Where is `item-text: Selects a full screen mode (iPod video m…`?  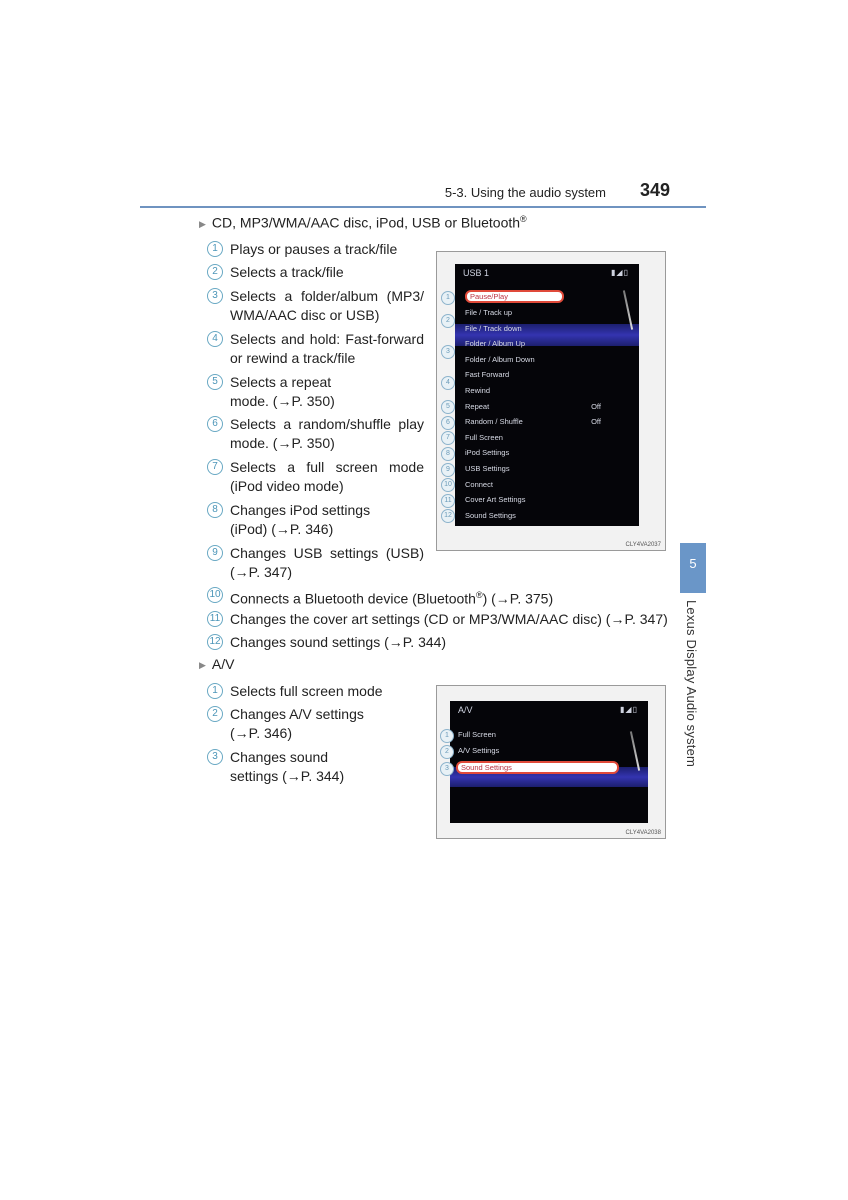 item-text: Selects a full screen mode (iPod video m… is located at coordinates (327, 476).